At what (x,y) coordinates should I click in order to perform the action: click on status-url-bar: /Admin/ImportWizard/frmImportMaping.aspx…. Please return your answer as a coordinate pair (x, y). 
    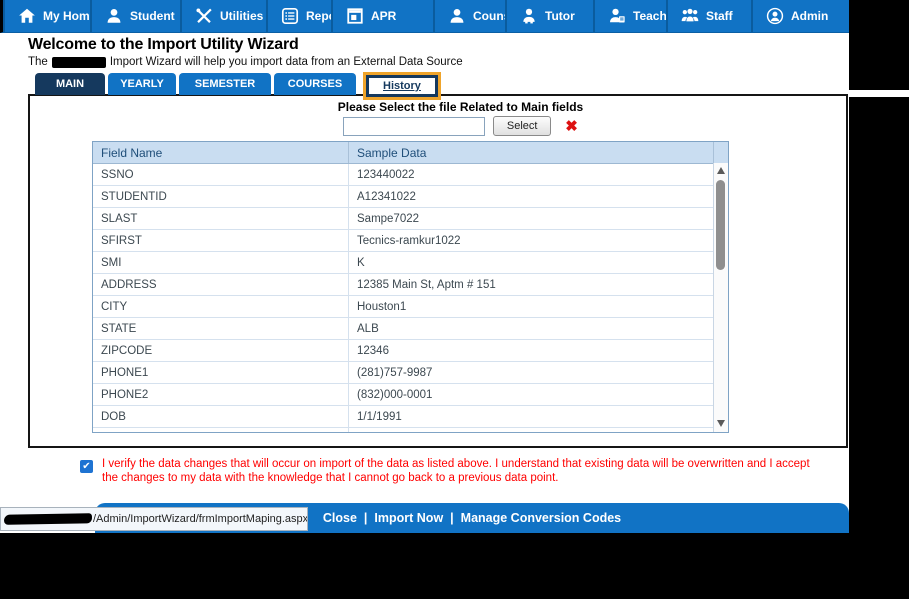
    Looking at the image, I should click on (154, 519).